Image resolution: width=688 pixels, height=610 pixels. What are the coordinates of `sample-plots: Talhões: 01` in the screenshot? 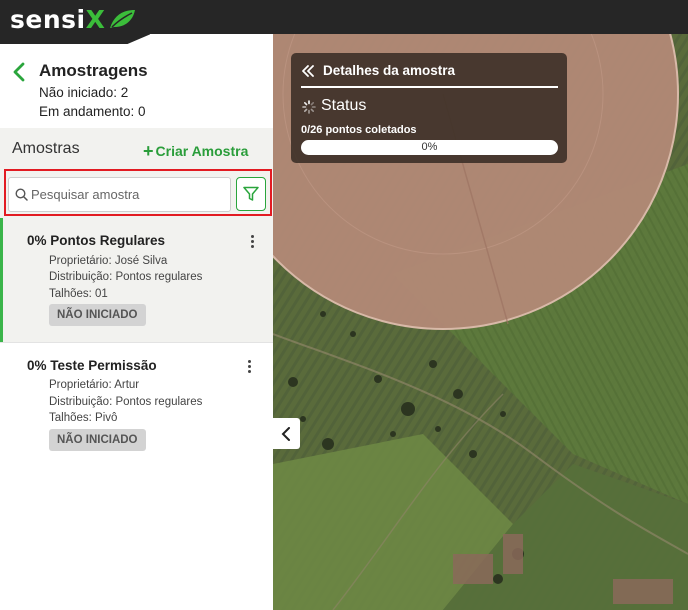 It's located at (78, 294).